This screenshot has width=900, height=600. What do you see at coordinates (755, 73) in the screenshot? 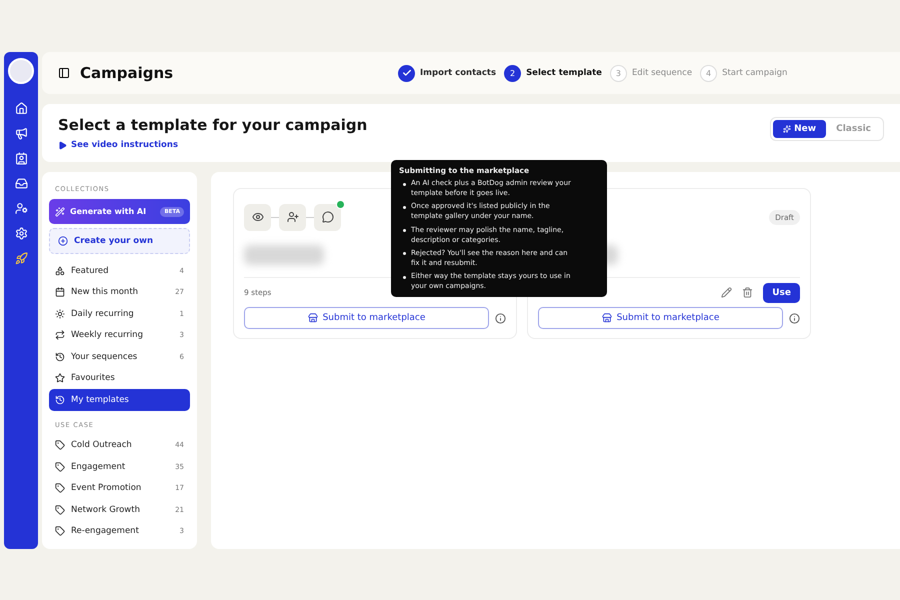
I see `step-label: Start campaign` at bounding box center [755, 73].